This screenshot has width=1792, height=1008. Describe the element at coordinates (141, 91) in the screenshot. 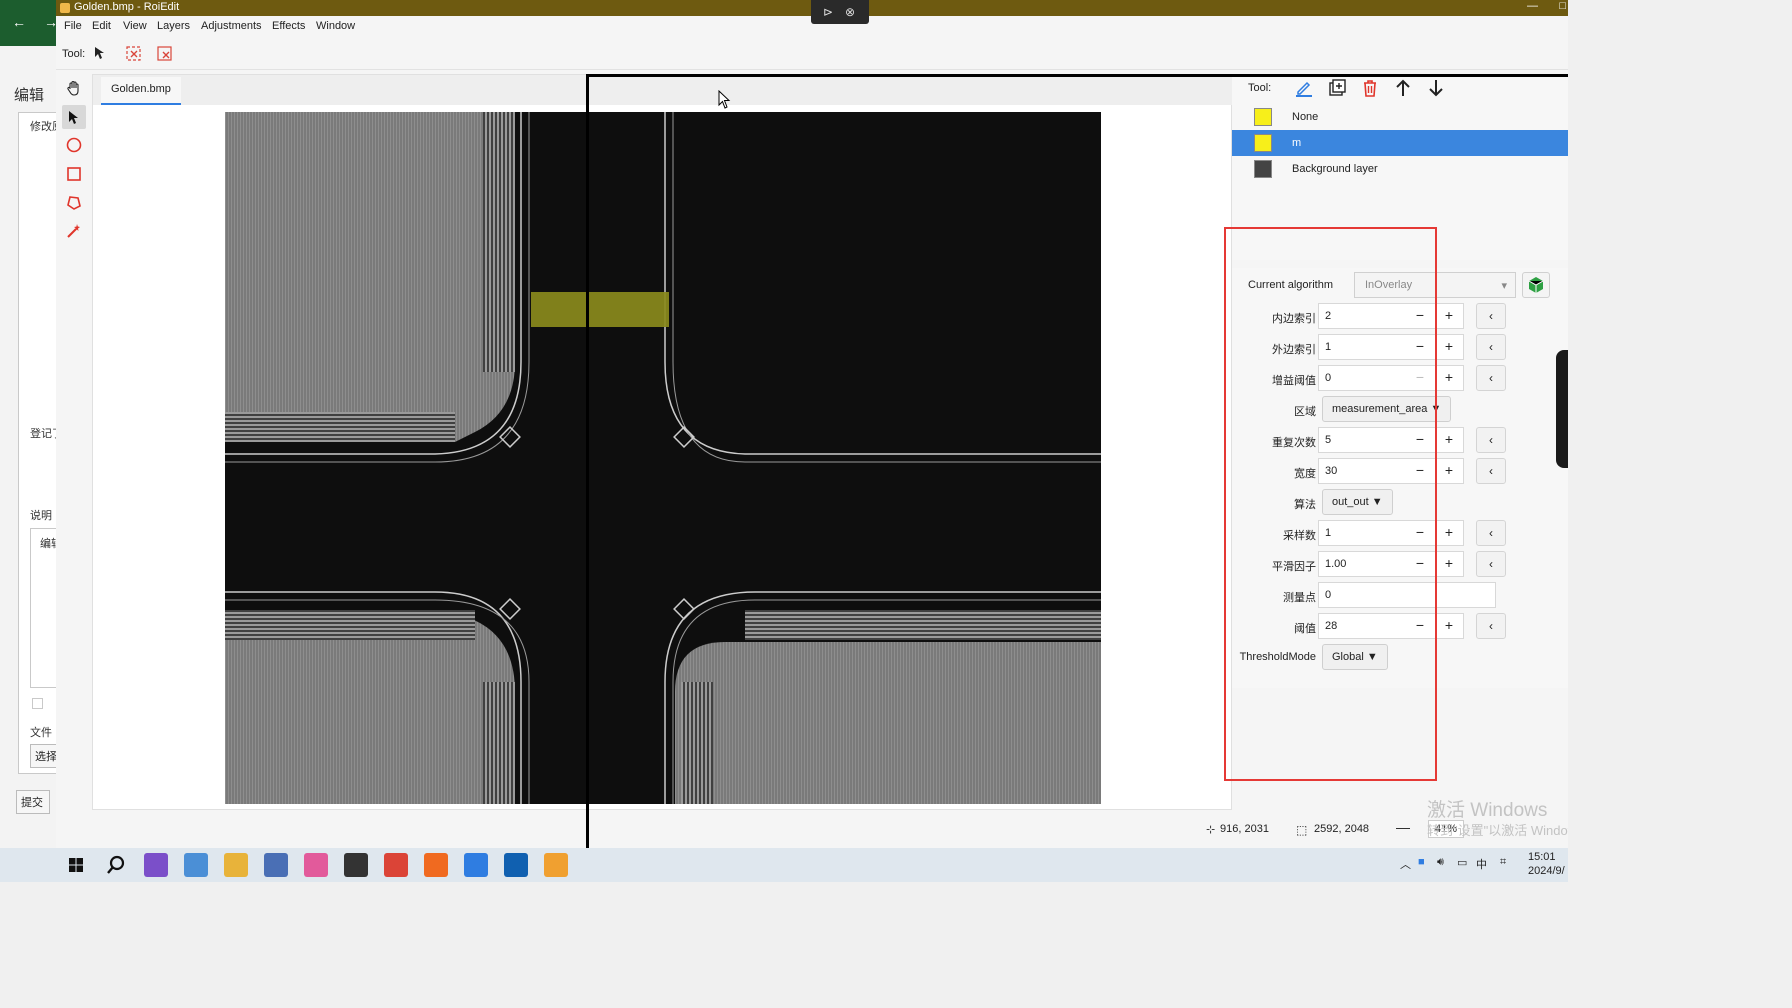

I see `document-tab: Golden.bmp` at that location.